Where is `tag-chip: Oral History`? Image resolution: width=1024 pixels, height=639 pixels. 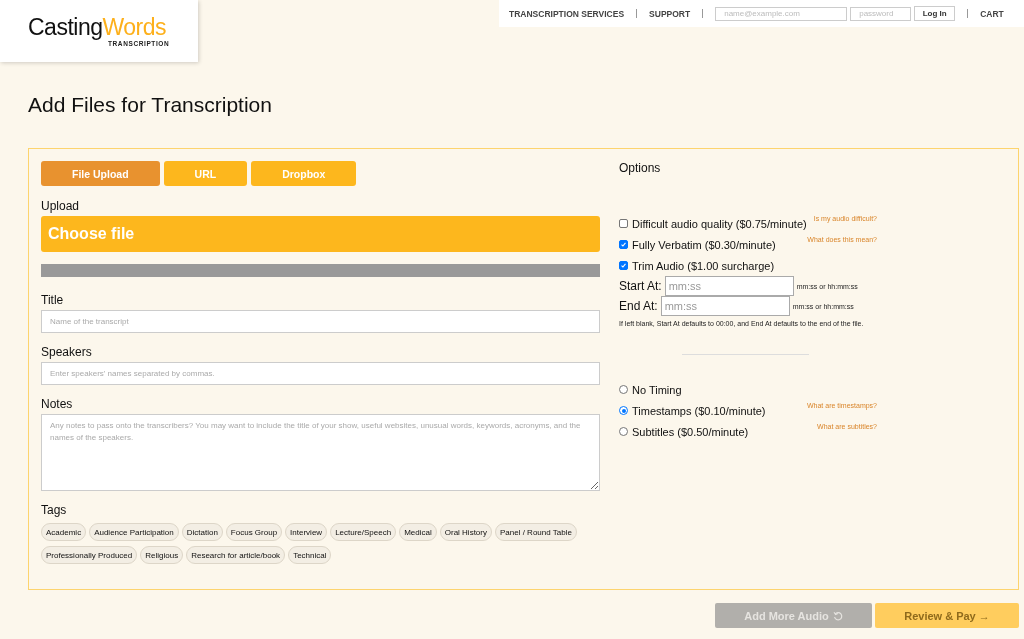 tag-chip: Oral History is located at coordinates (465, 532).